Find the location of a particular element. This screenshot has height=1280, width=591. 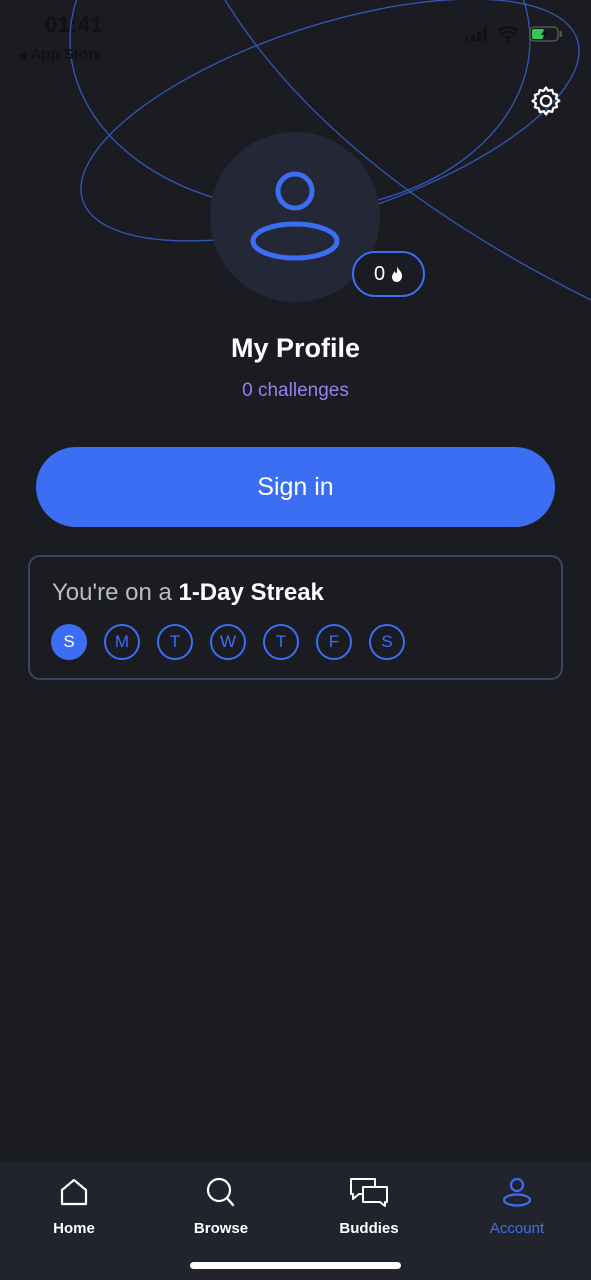

sign-in-button: Sign in is located at coordinates (295, 487).